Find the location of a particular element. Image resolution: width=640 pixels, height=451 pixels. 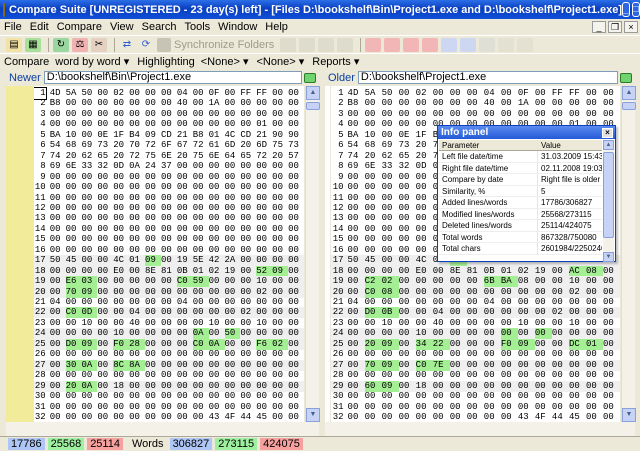

info-panel-close-button: × is located at coordinates (607, 132).